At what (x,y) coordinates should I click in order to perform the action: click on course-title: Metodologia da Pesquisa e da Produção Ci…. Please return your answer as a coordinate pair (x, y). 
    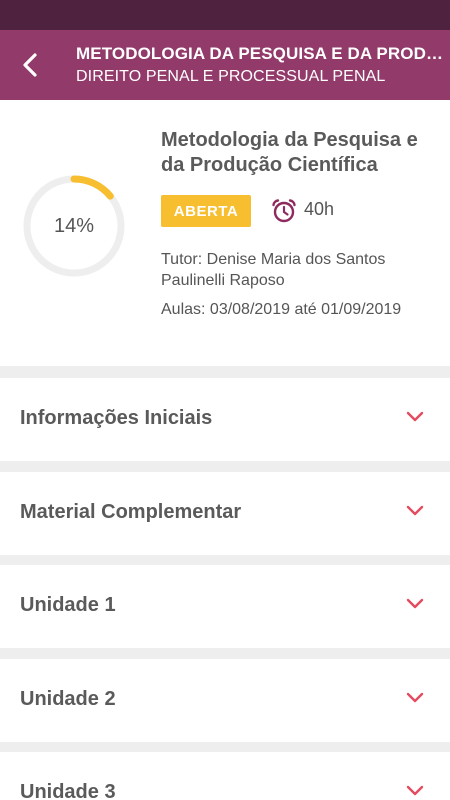
    Looking at the image, I should click on (289, 152).